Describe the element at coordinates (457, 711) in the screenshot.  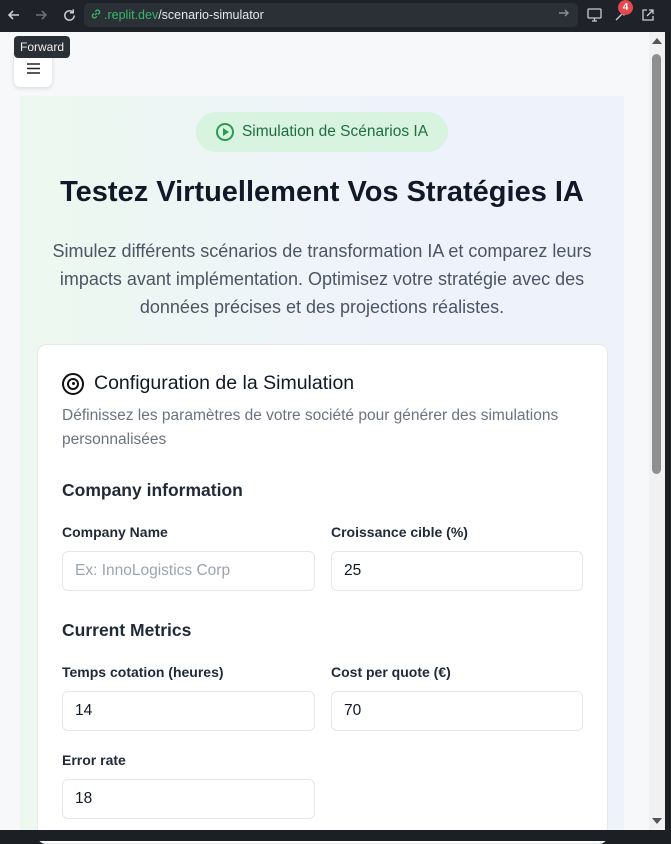
I see `cost-per-quote-input` at that location.